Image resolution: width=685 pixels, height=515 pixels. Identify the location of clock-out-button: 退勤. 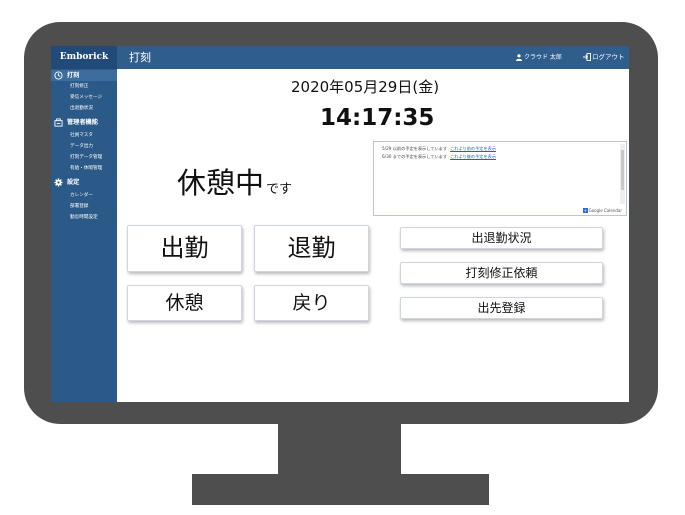
(311, 248).